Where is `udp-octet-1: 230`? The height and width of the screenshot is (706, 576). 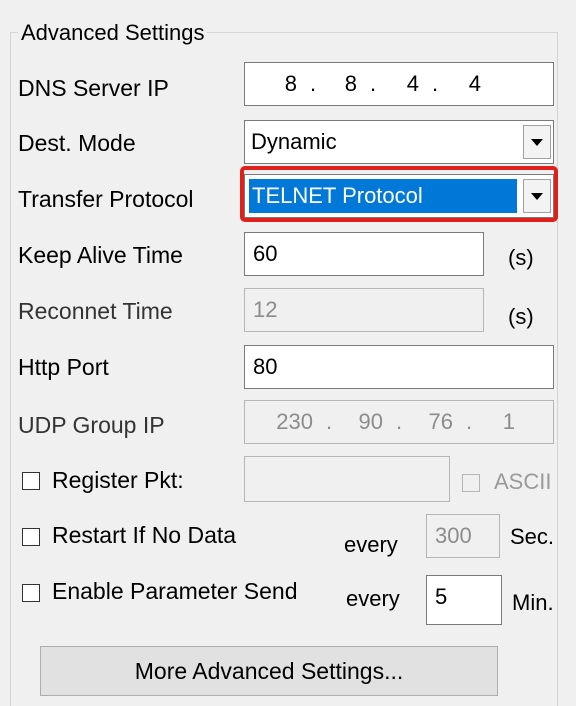
udp-octet-1: 230 is located at coordinates (279, 422).